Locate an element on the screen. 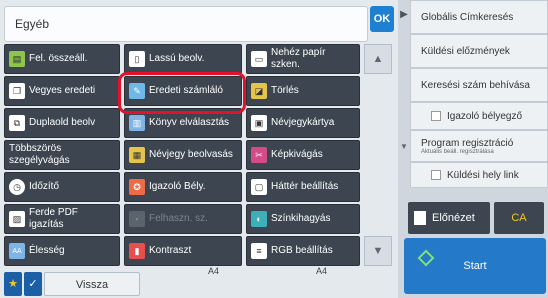 The width and height of the screenshot is (548, 298). business-card-icon: ▣ is located at coordinates (259, 123).